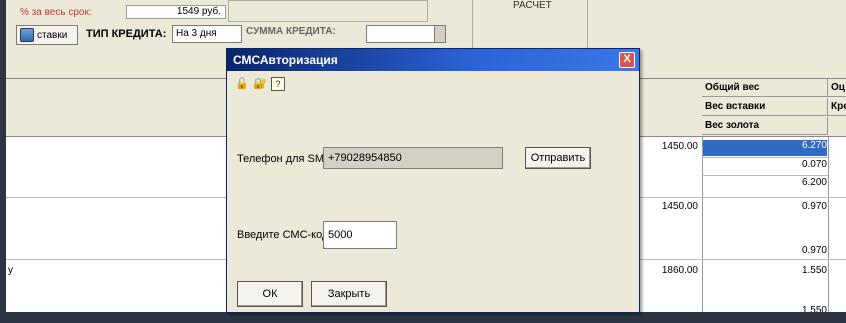 The height and width of the screenshot is (323, 846). I want to click on credit-type-label: ТИП КРЕДИТА:, so click(126, 34).